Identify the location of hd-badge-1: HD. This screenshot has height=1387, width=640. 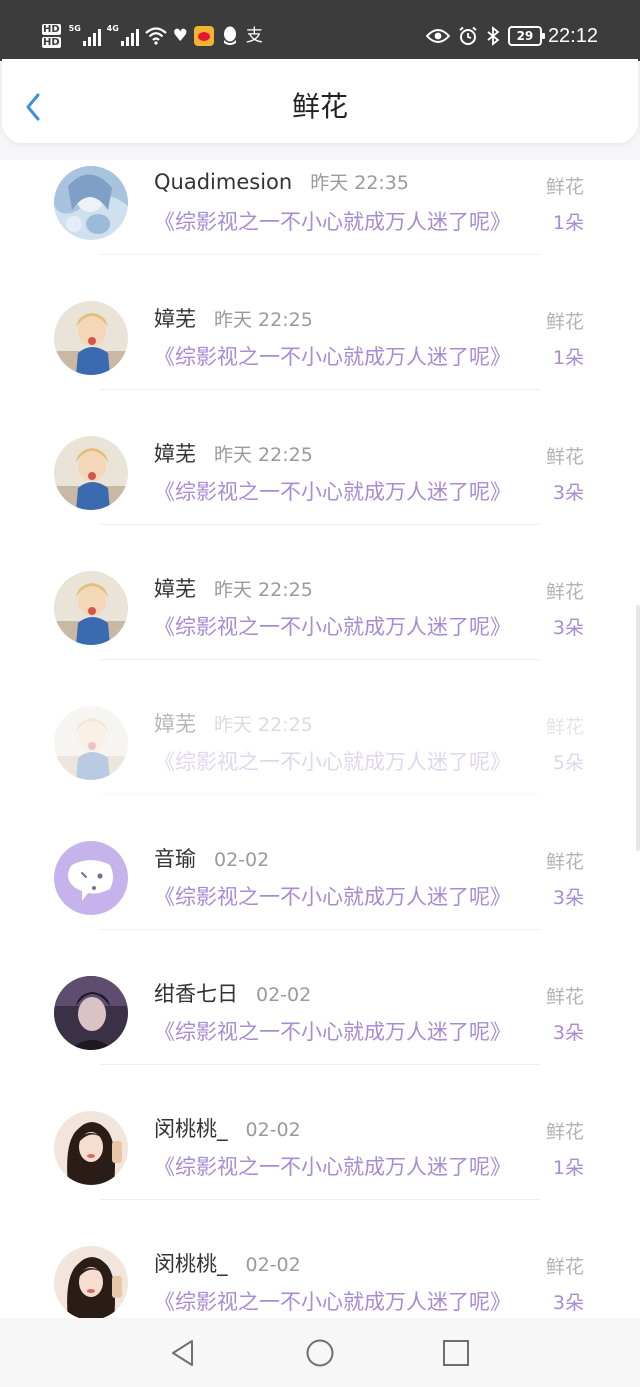
(51, 29).